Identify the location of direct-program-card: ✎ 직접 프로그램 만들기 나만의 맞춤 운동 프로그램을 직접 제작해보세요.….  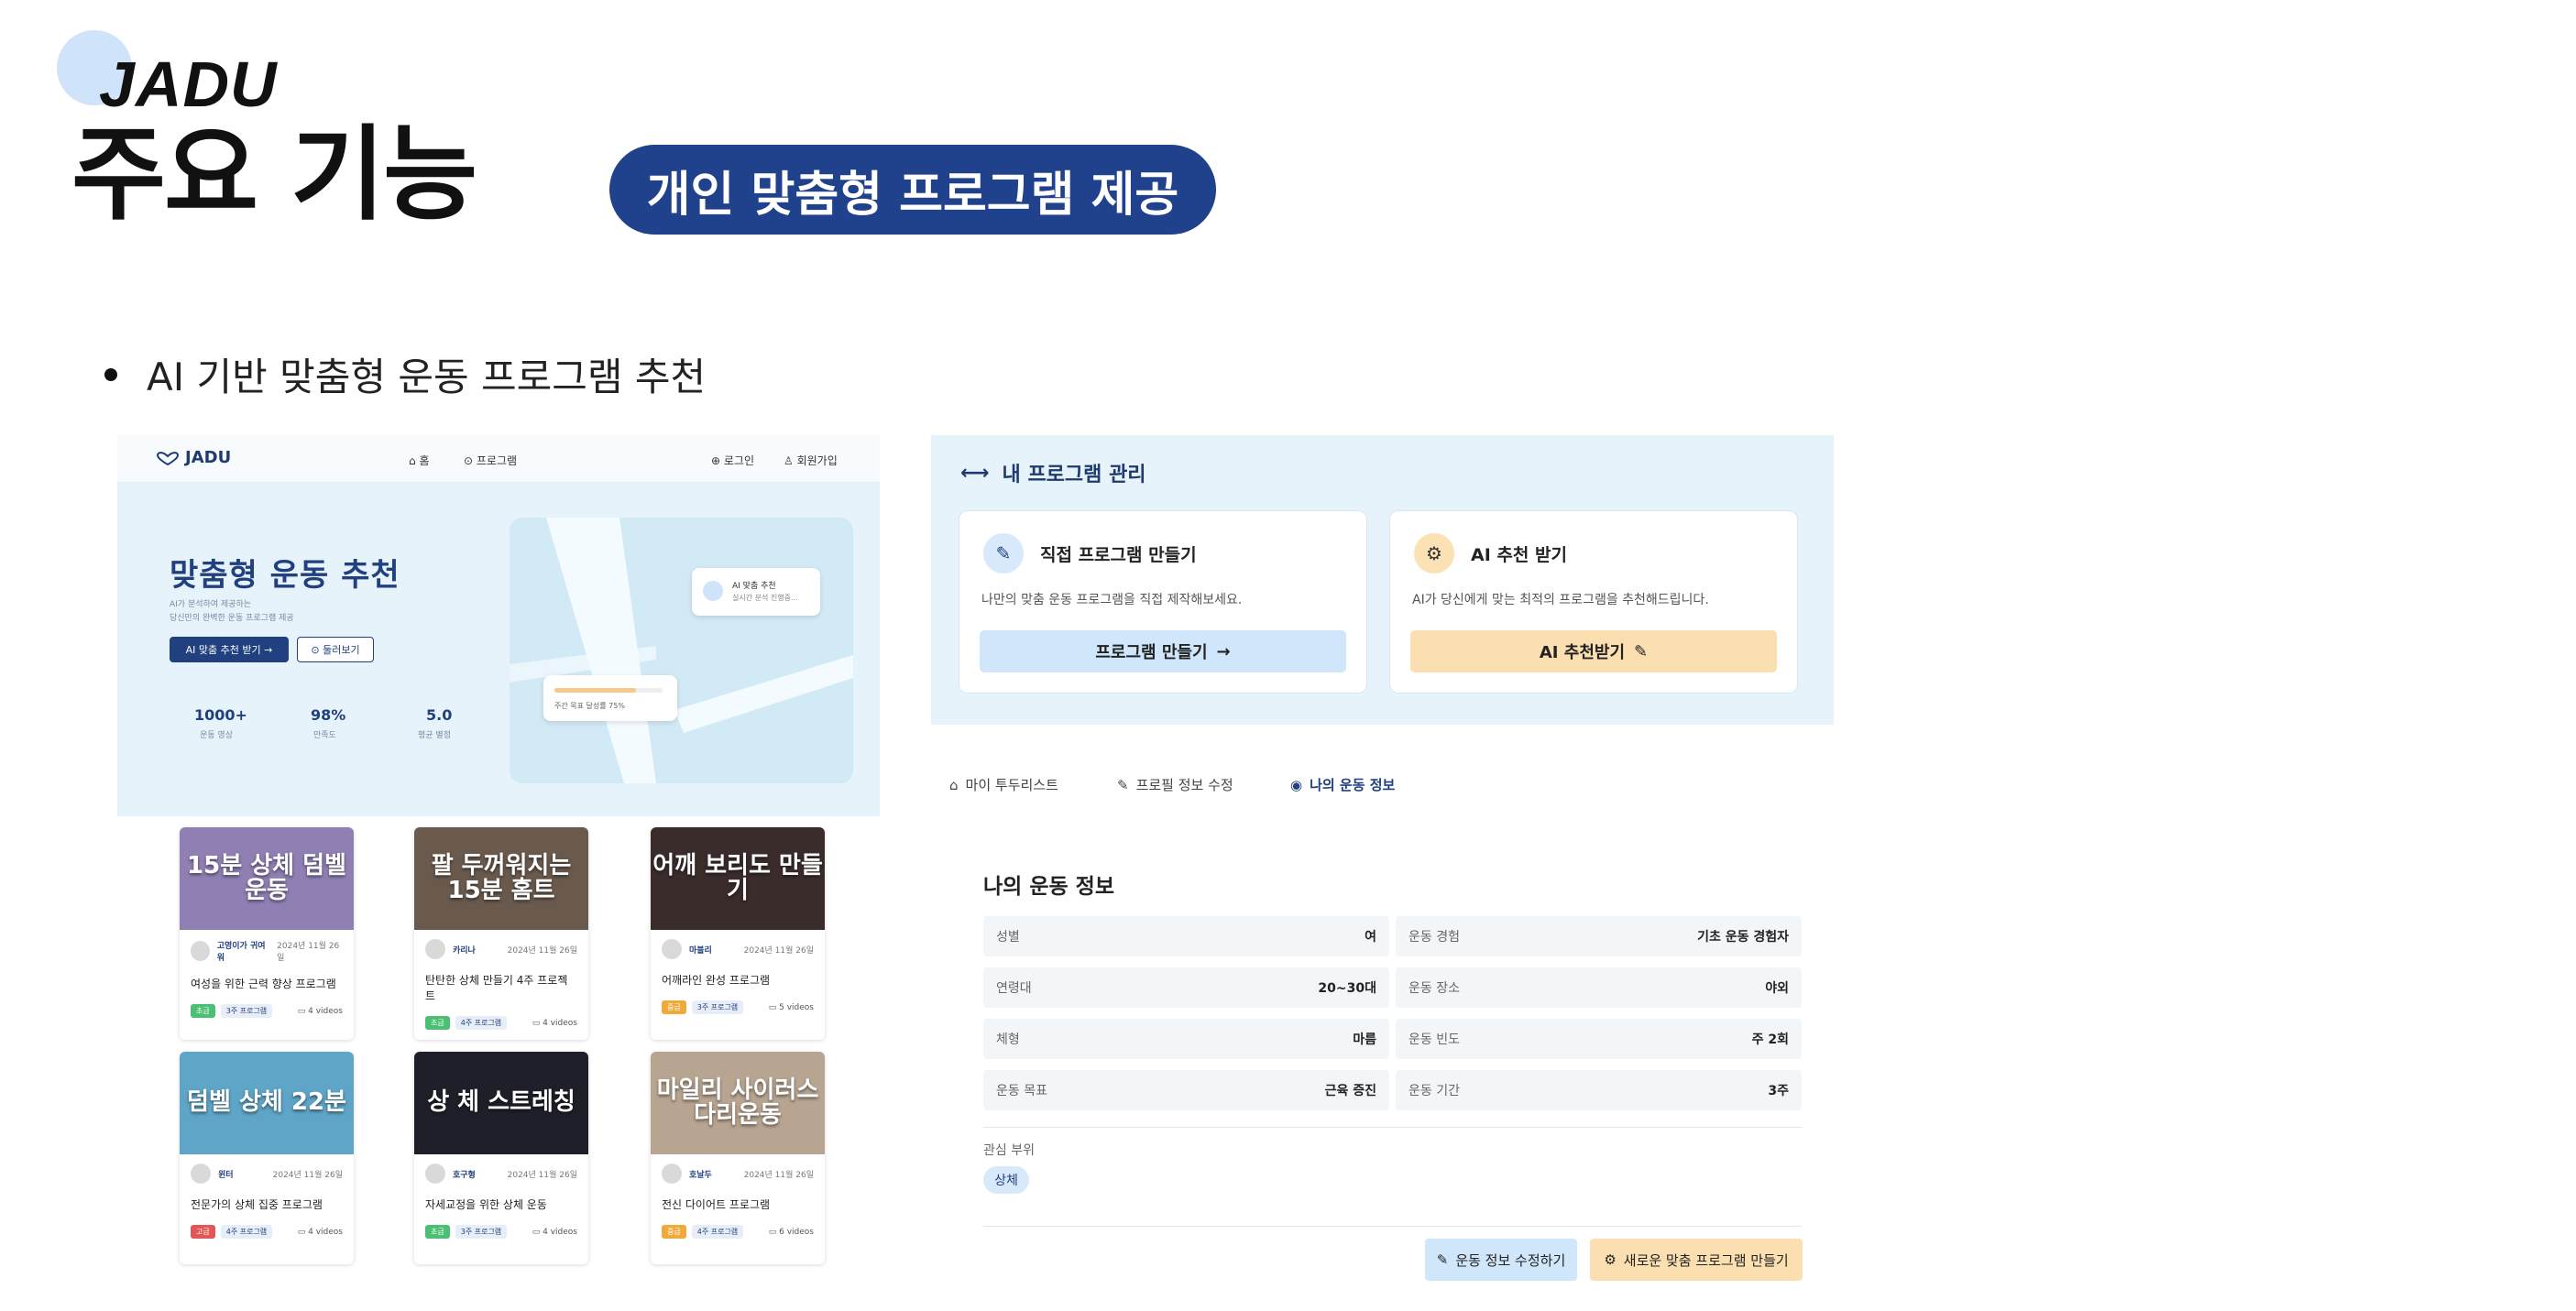
(1163, 602).